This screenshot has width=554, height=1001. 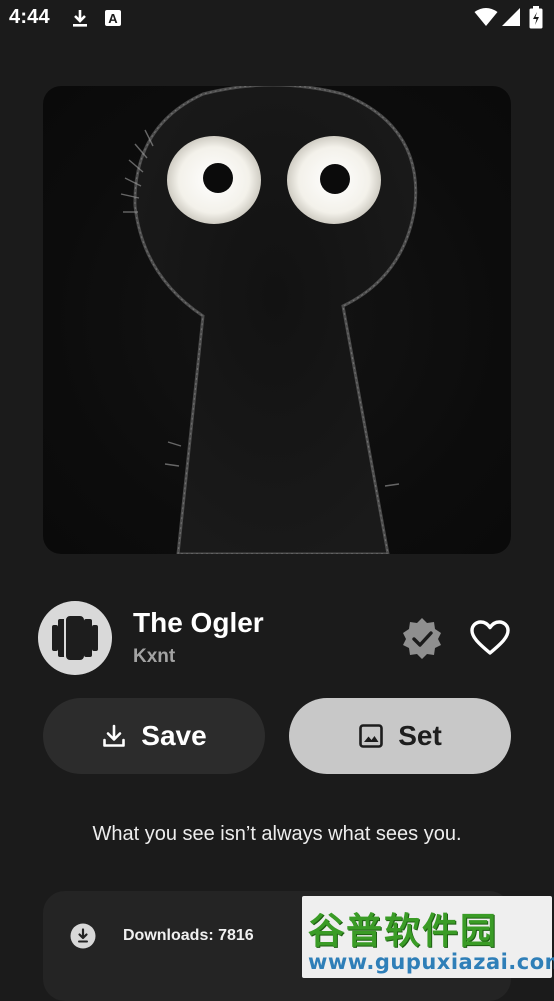 I want to click on artist-avatar, so click(x=75, y=638).